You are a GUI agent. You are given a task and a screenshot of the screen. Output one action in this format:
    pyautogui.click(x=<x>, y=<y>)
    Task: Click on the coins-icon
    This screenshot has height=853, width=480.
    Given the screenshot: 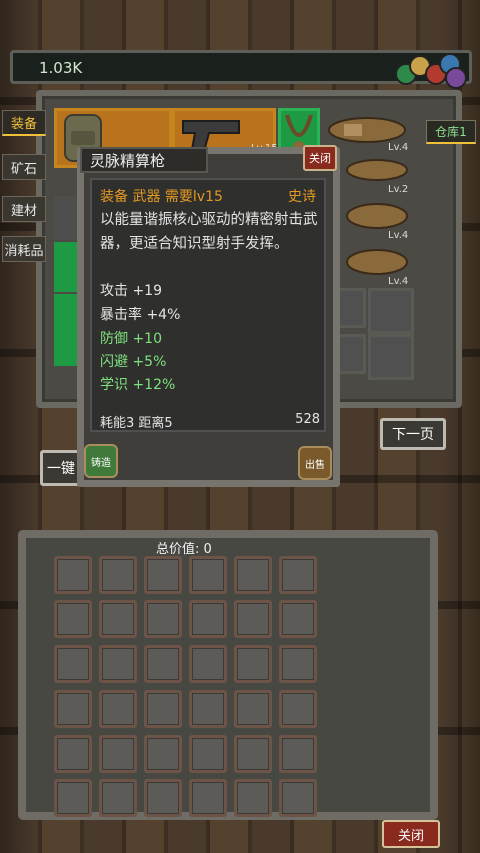 What is the action you would take?
    pyautogui.click(x=430, y=69)
    